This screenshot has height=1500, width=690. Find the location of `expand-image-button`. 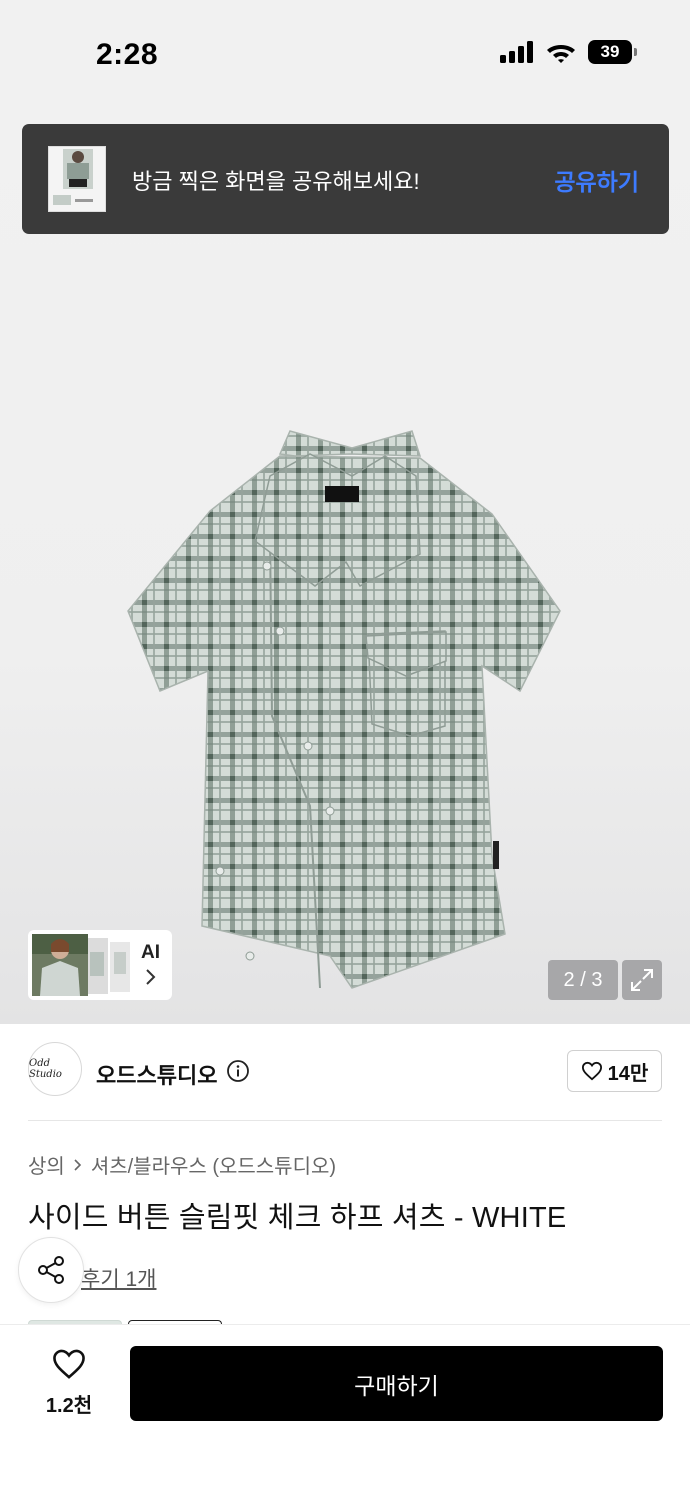

expand-image-button is located at coordinates (642, 980).